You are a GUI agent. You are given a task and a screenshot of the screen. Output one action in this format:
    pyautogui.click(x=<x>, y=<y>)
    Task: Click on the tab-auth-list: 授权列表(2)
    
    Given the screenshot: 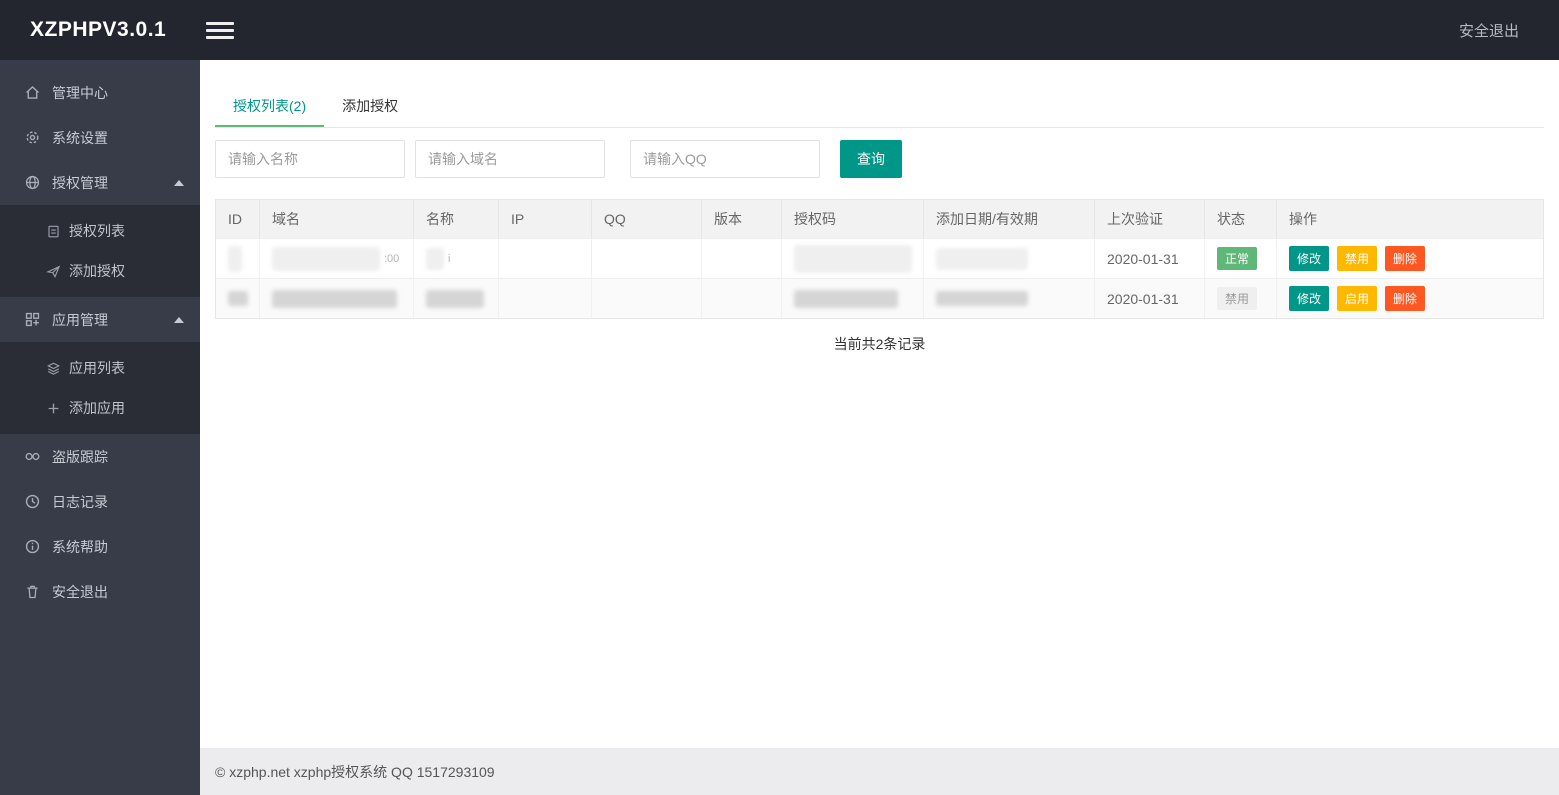 What is the action you would take?
    pyautogui.click(x=270, y=107)
    